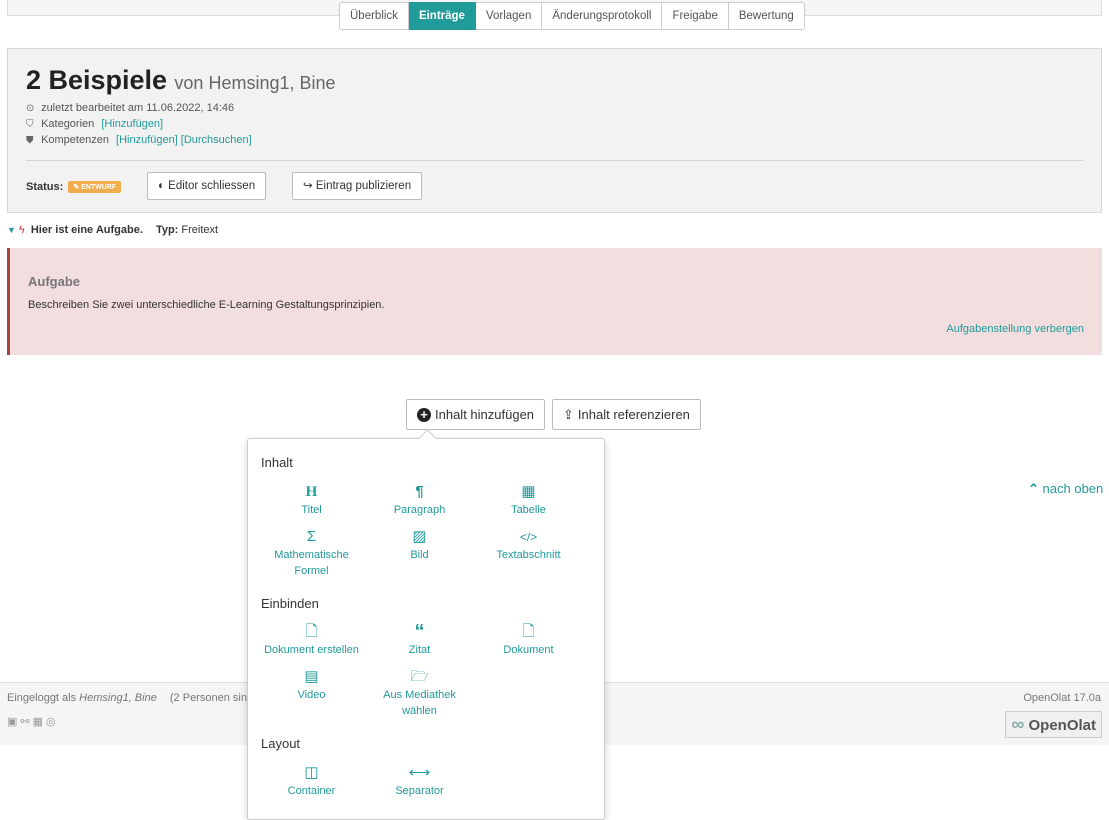  What do you see at coordinates (147, 140) in the screenshot?
I see `competences-add-link: [Hinzufügen]` at bounding box center [147, 140].